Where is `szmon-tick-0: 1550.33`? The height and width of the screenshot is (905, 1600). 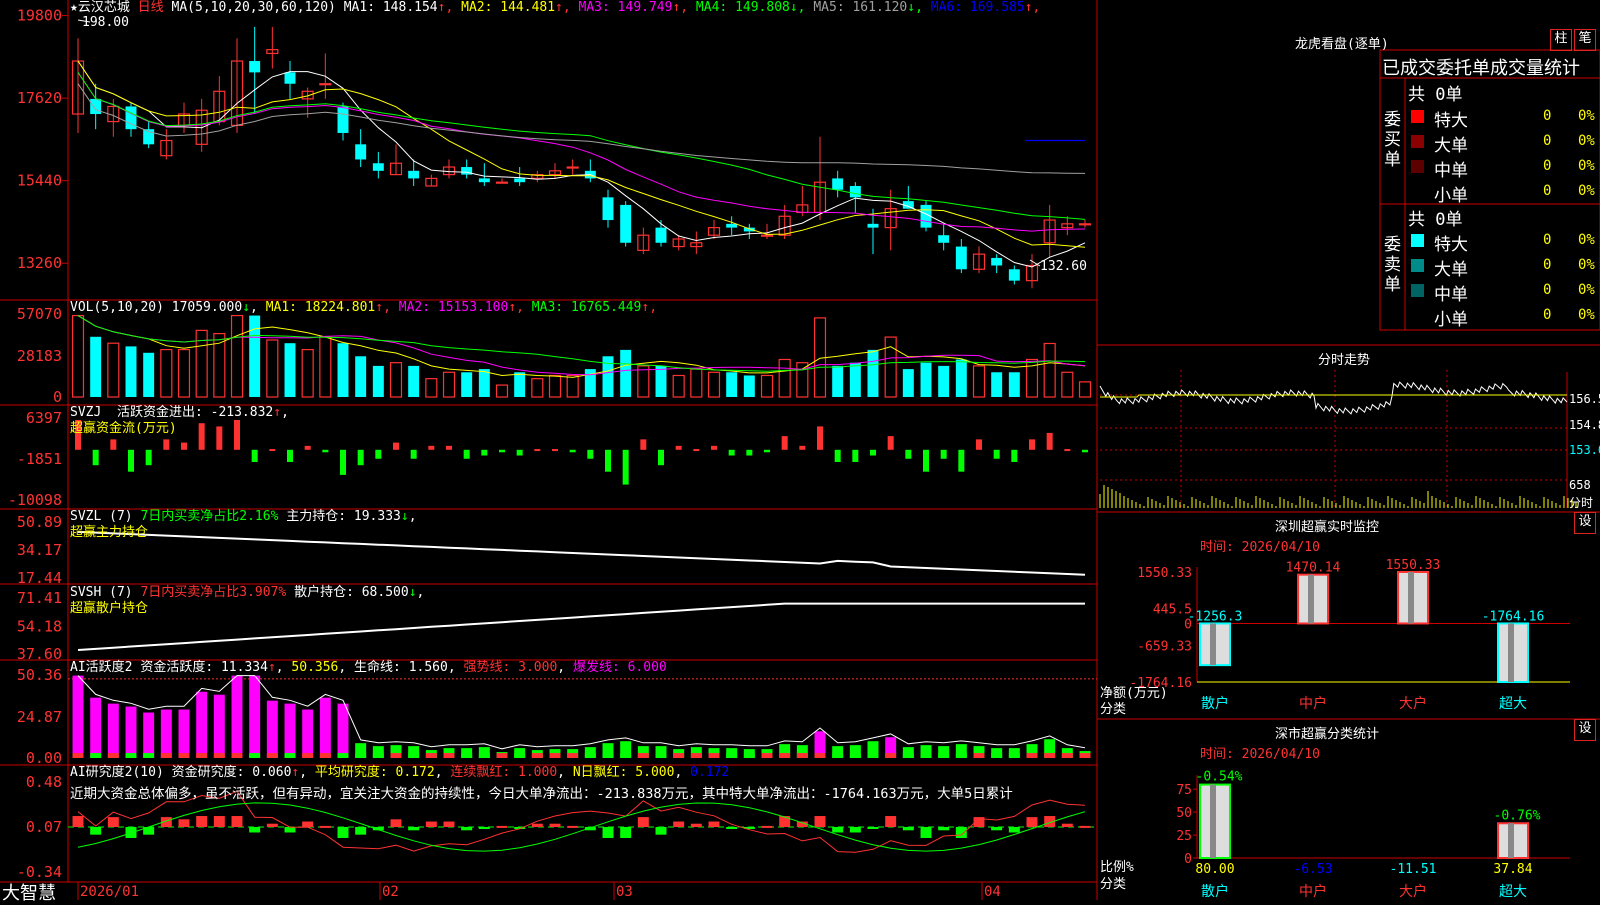
szmon-tick-0: 1550.33 is located at coordinates (1164, 573).